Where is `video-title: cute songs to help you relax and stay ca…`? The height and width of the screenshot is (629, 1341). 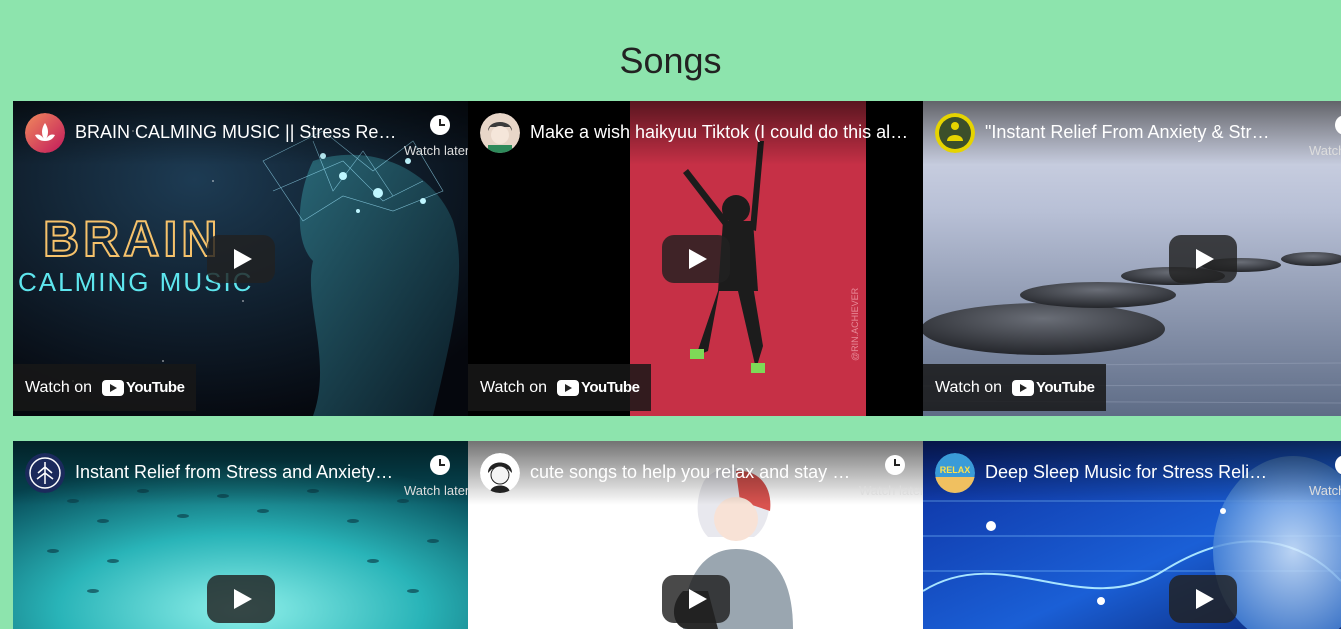 video-title: cute songs to help you relax and stay ca… is located at coordinates (691, 472).